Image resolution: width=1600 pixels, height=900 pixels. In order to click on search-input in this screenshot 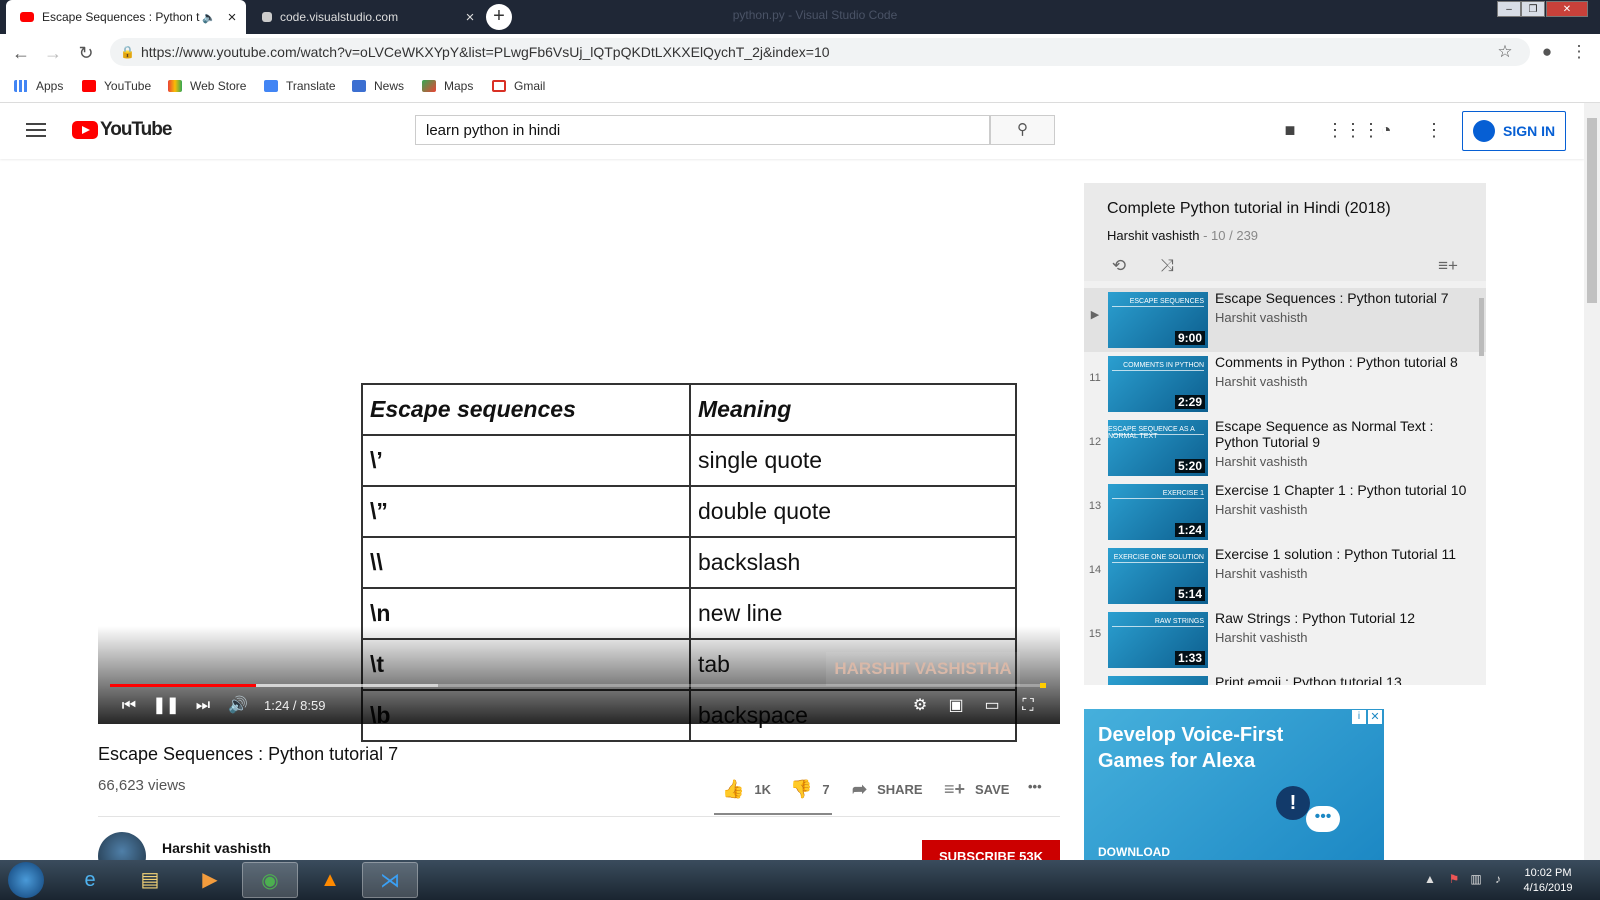, I will do `click(702, 130)`.